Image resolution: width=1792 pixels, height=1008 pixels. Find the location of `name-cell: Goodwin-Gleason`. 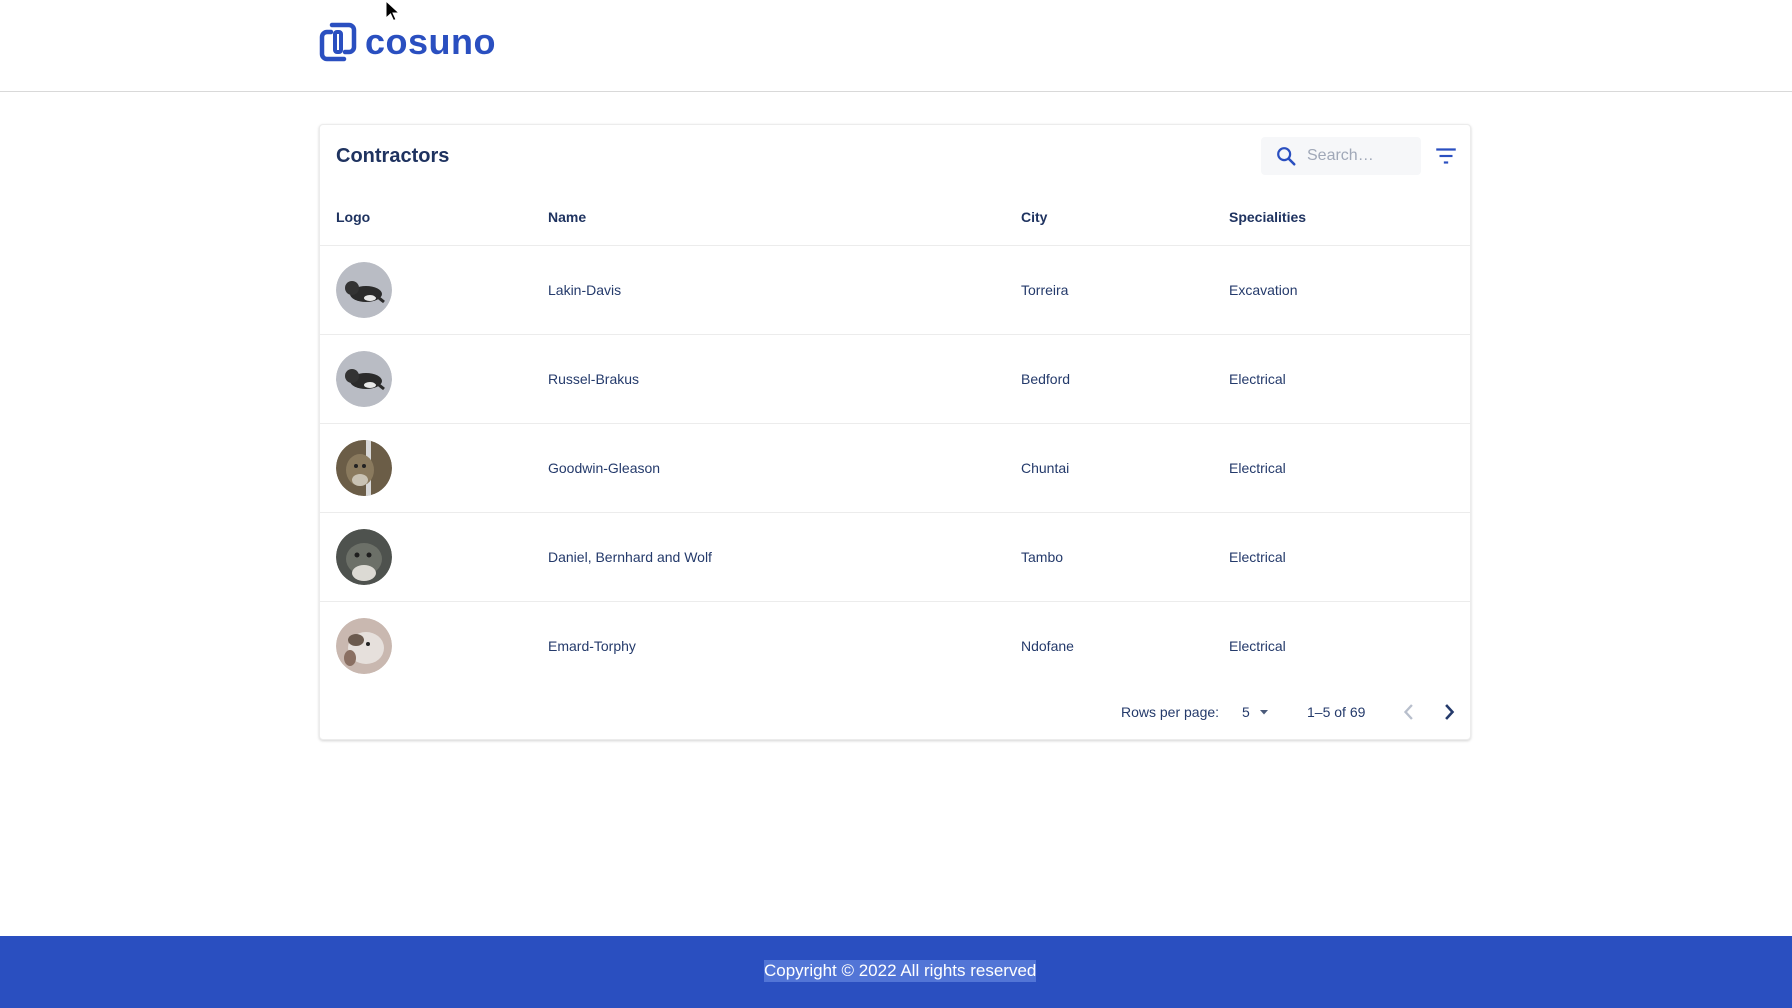

name-cell: Goodwin-Gleason is located at coordinates (768, 468).